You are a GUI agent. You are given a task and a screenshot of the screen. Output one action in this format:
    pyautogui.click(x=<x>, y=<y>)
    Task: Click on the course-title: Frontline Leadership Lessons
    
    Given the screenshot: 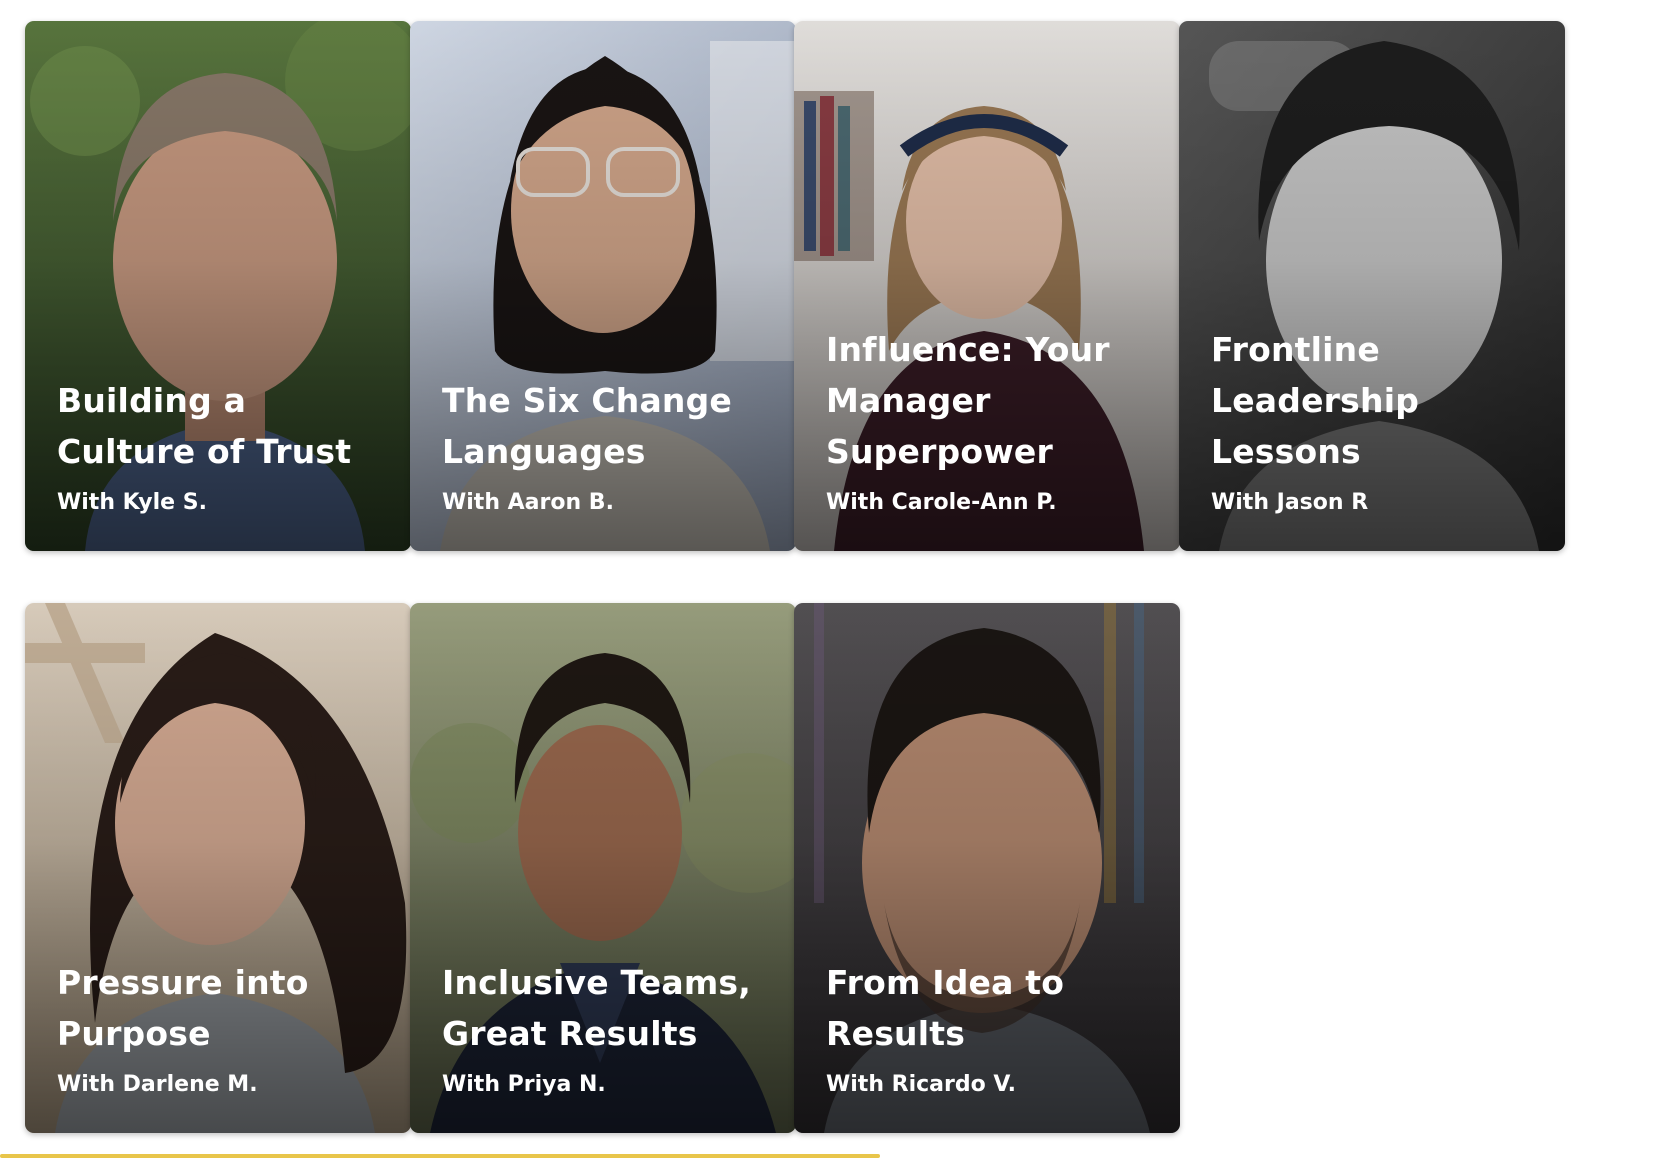 What is the action you would take?
    pyautogui.click(x=1315, y=400)
    